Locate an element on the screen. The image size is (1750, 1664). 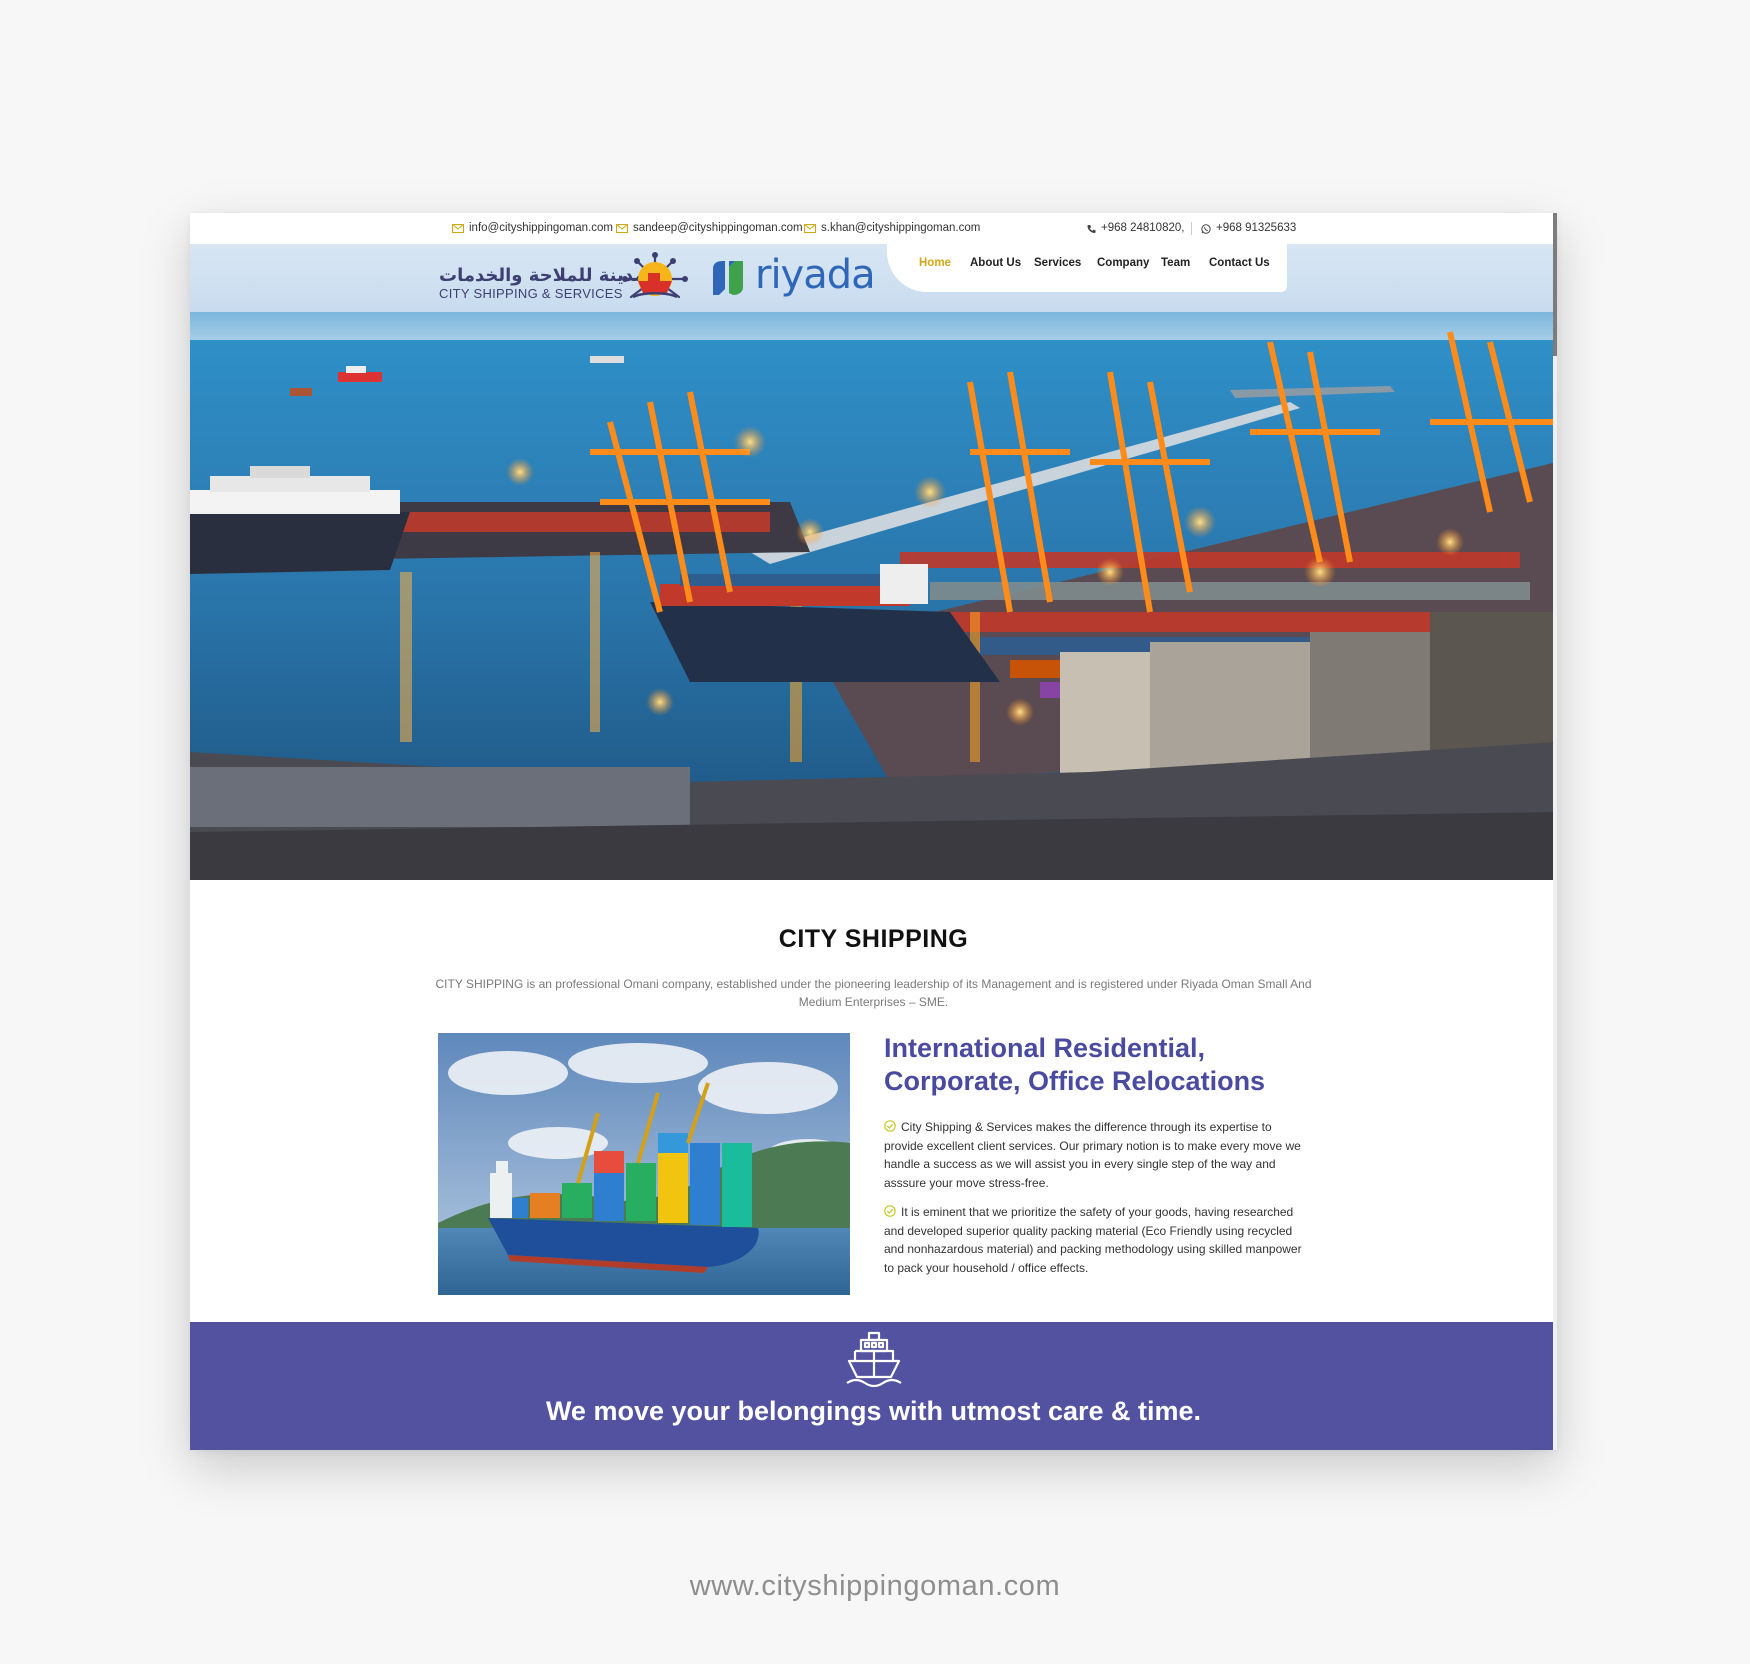
phone-link: +968 24810820, is located at coordinates (1135, 228).